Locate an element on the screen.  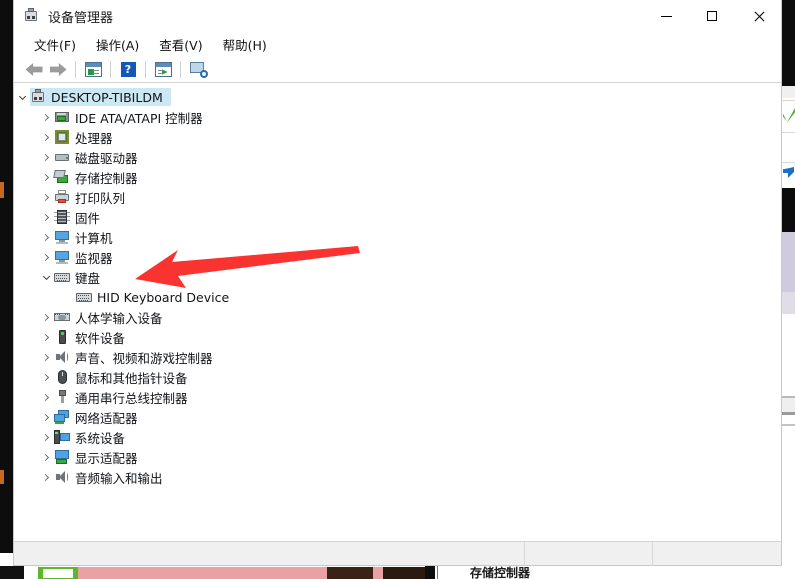
window-title: 设备管理器 is located at coordinates (81, 18).